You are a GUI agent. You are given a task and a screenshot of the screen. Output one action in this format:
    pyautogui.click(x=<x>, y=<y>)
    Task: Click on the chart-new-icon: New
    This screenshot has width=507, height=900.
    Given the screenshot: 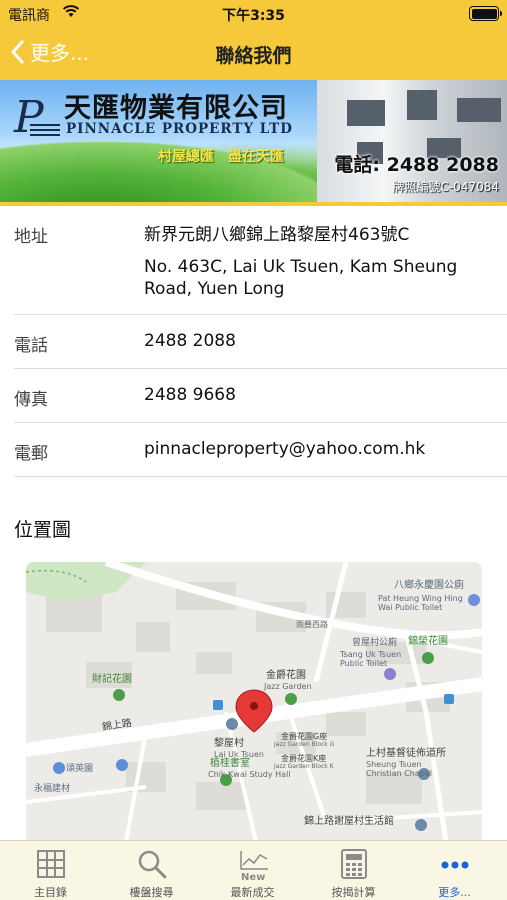 What is the action you would take?
    pyautogui.click(x=254, y=866)
    